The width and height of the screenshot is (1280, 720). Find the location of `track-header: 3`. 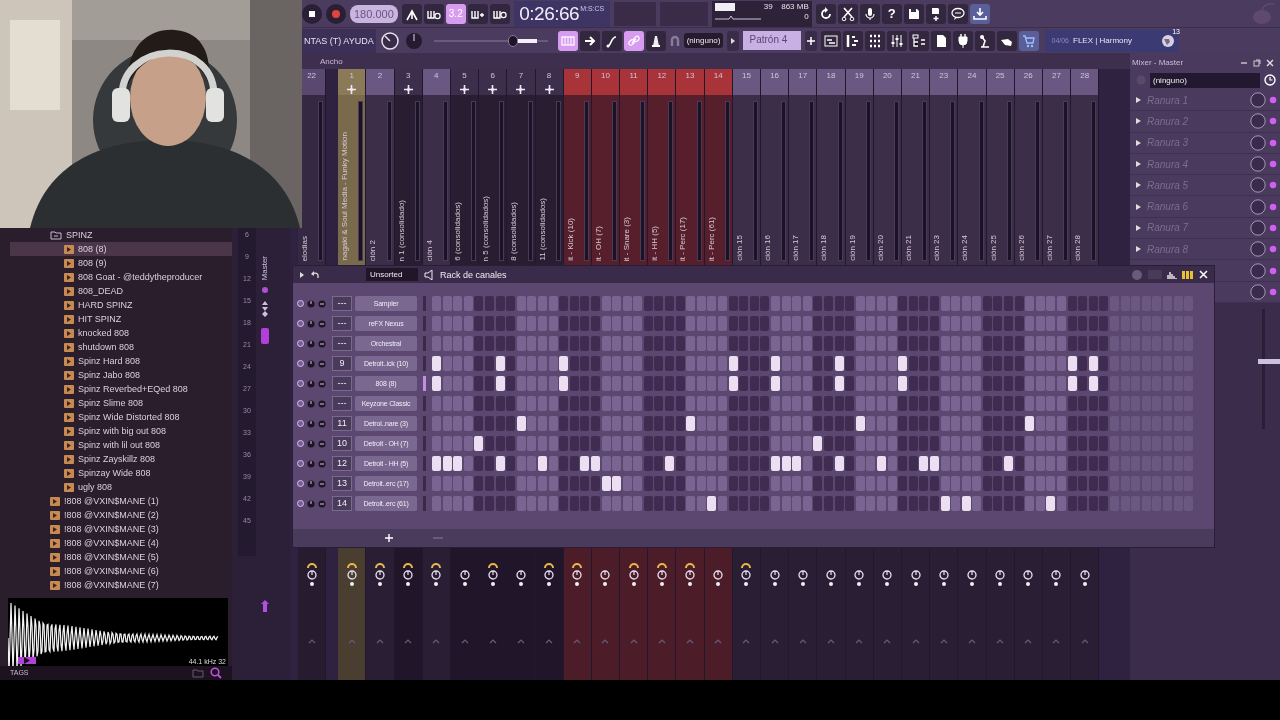

track-header: 3 is located at coordinates (408, 82).